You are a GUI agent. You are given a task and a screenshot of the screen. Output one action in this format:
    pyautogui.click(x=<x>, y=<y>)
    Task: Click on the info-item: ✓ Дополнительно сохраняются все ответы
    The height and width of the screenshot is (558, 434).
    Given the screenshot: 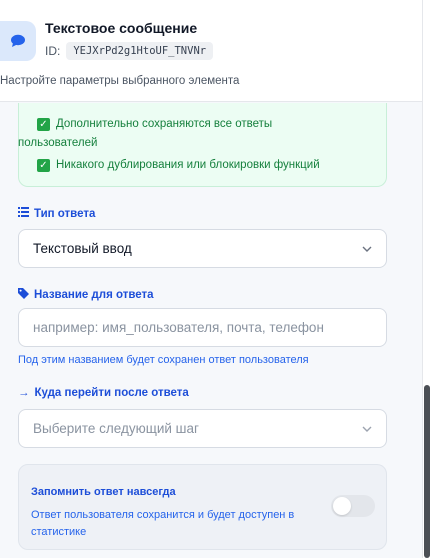 What is the action you would take?
    pyautogui.click(x=154, y=124)
    